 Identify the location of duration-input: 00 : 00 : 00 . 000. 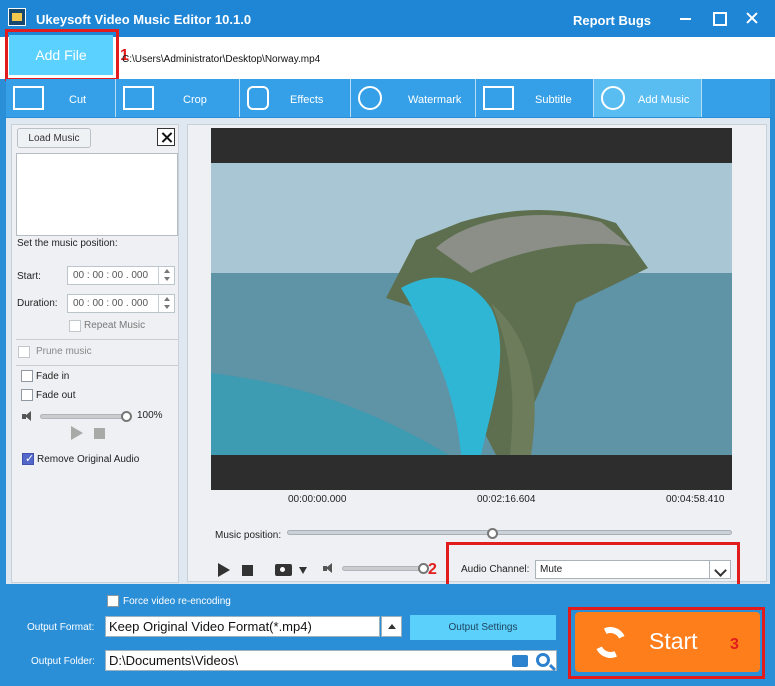
(121, 303).